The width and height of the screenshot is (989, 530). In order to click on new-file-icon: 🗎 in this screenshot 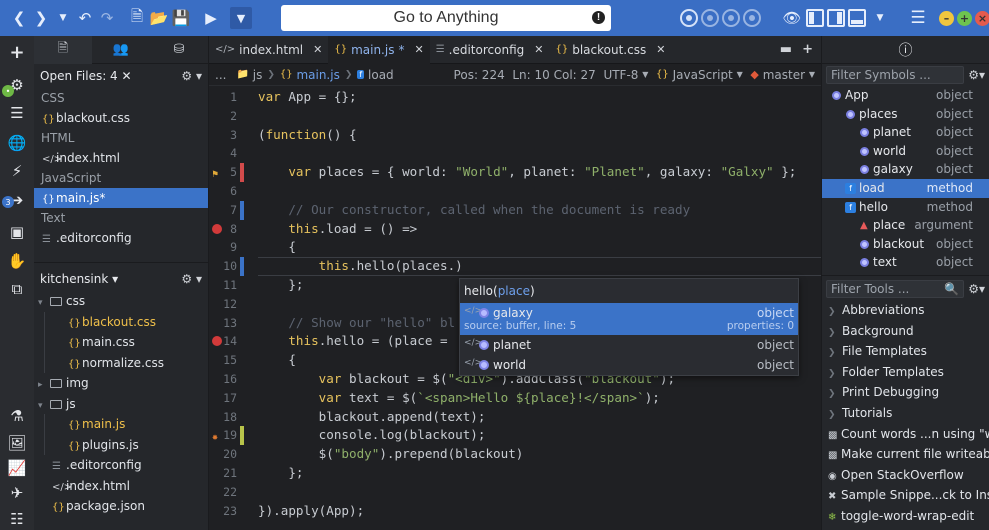, I will do `click(137, 18)`.